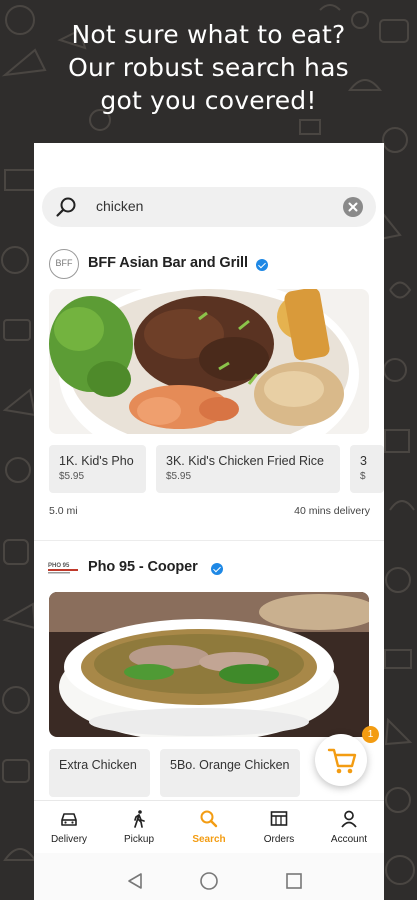 Image resolution: width=417 pixels, height=900 pixels. What do you see at coordinates (96, 461) in the screenshot?
I see `menu-item-name: 1K. Kid's Pho` at bounding box center [96, 461].